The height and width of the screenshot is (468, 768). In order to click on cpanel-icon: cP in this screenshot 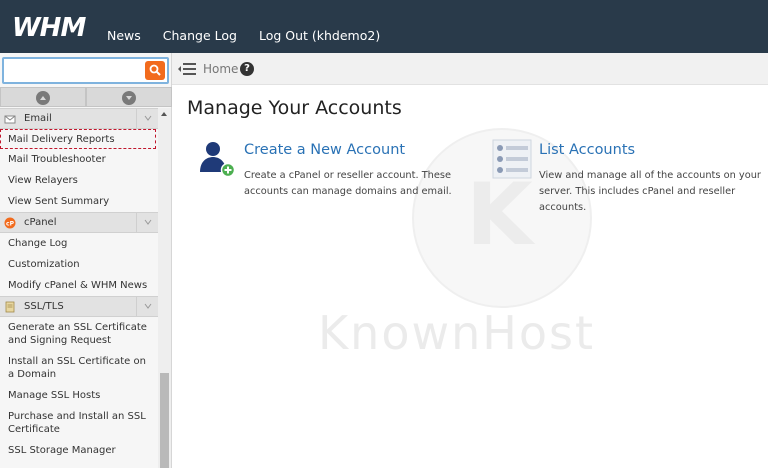, I will do `click(10, 223)`.